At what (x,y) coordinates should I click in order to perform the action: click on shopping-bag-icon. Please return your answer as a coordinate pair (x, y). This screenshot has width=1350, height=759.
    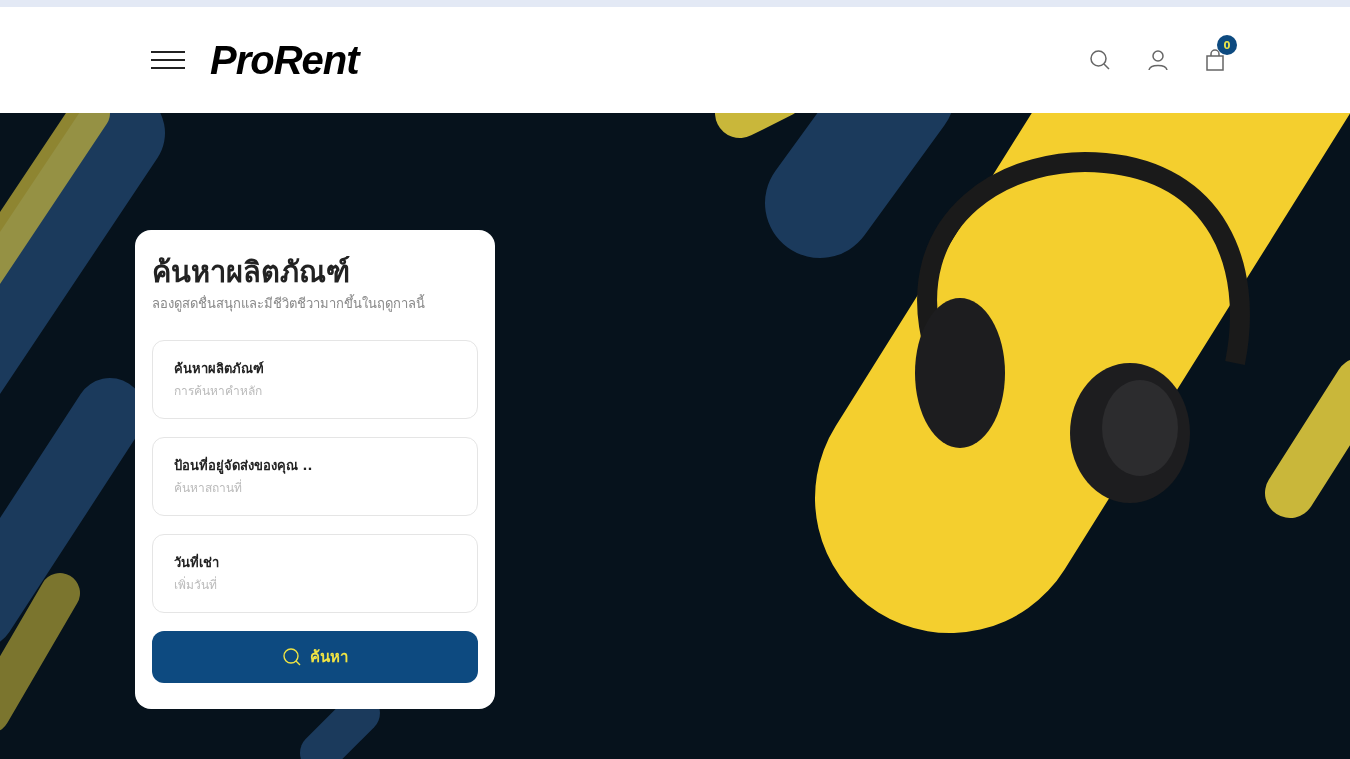
    Looking at the image, I should click on (1215, 60).